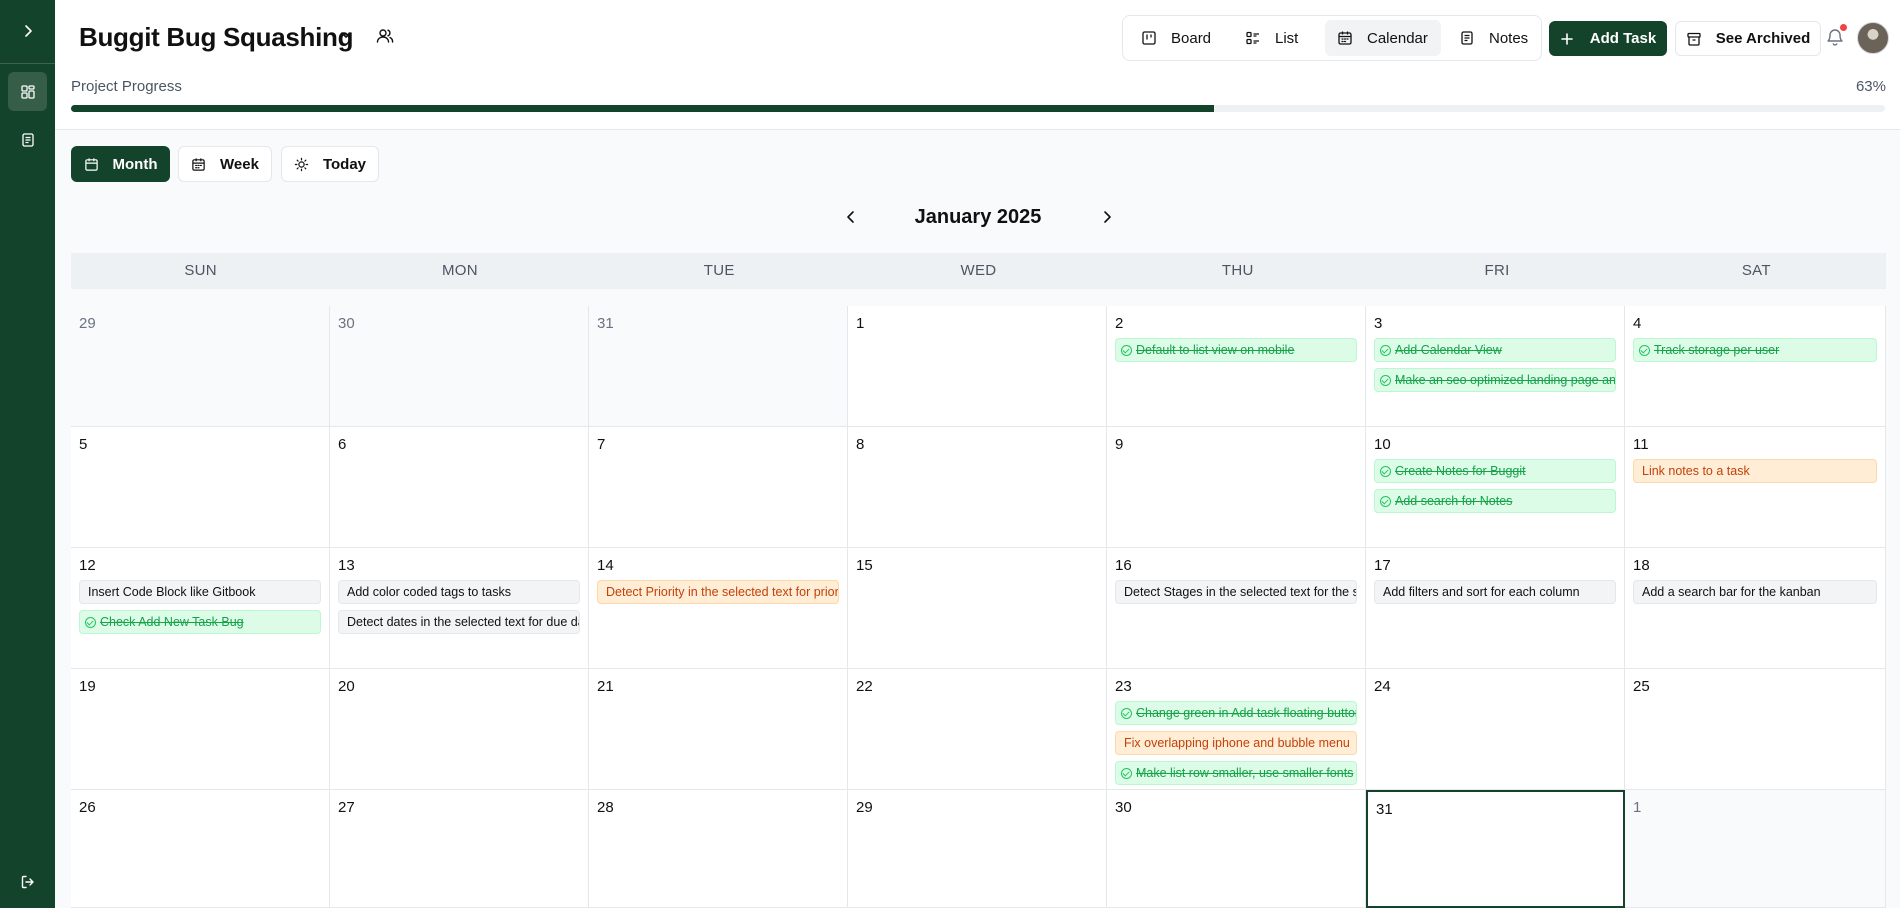  I want to click on day-number: 23, so click(1123, 686).